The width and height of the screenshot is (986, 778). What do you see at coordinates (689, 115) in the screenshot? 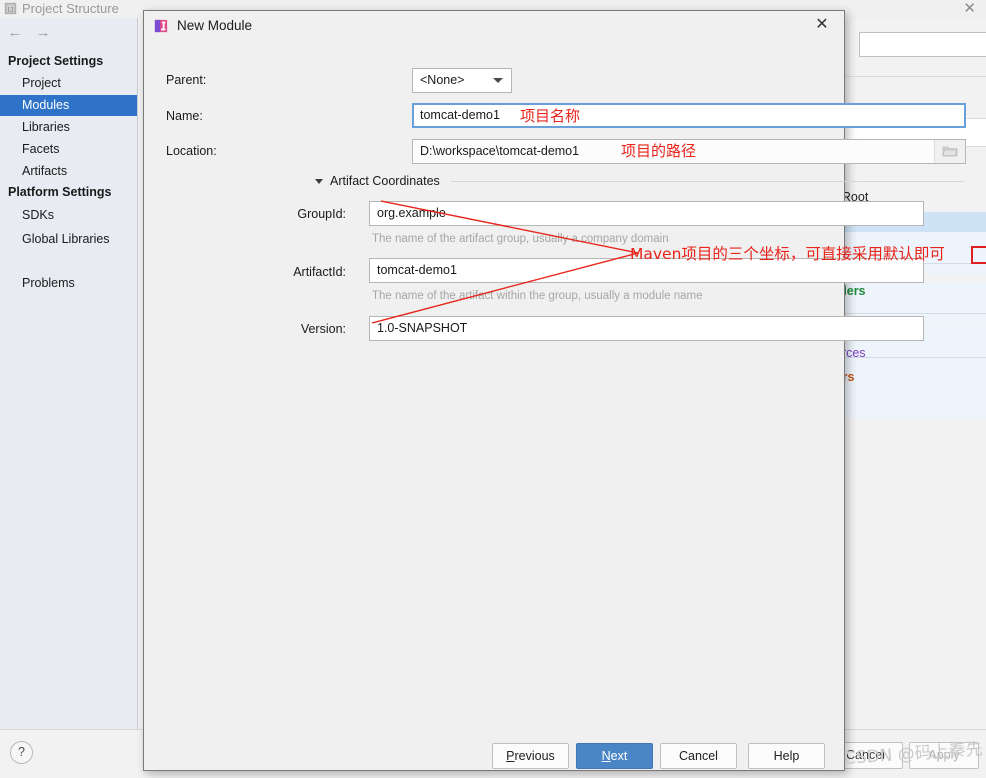
I see `name-input: tomcat-demo1` at bounding box center [689, 115].